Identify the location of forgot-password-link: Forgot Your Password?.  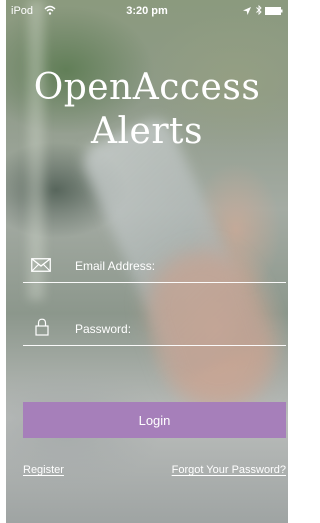
(229, 470).